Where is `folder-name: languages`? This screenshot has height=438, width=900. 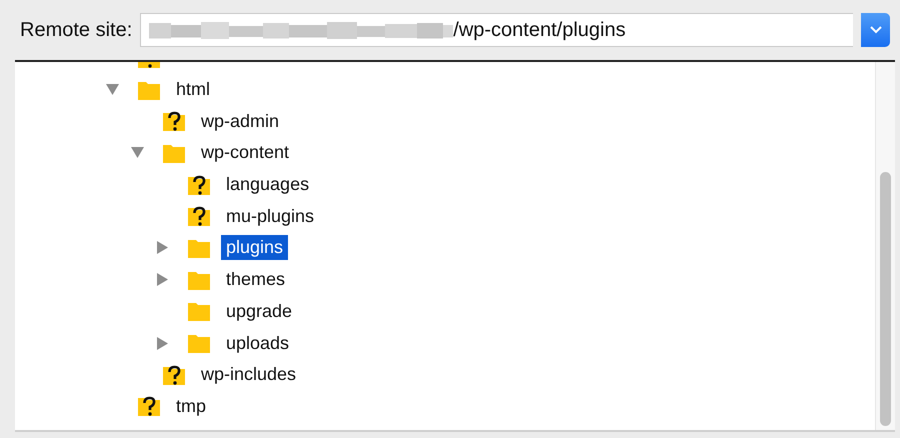 folder-name: languages is located at coordinates (267, 185).